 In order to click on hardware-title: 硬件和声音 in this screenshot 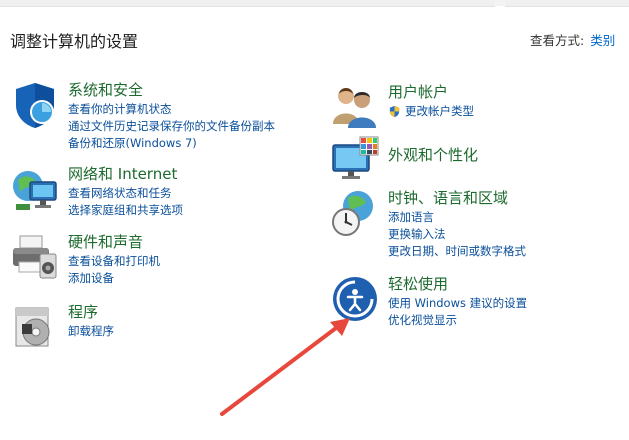, I will do `click(114, 242)`.